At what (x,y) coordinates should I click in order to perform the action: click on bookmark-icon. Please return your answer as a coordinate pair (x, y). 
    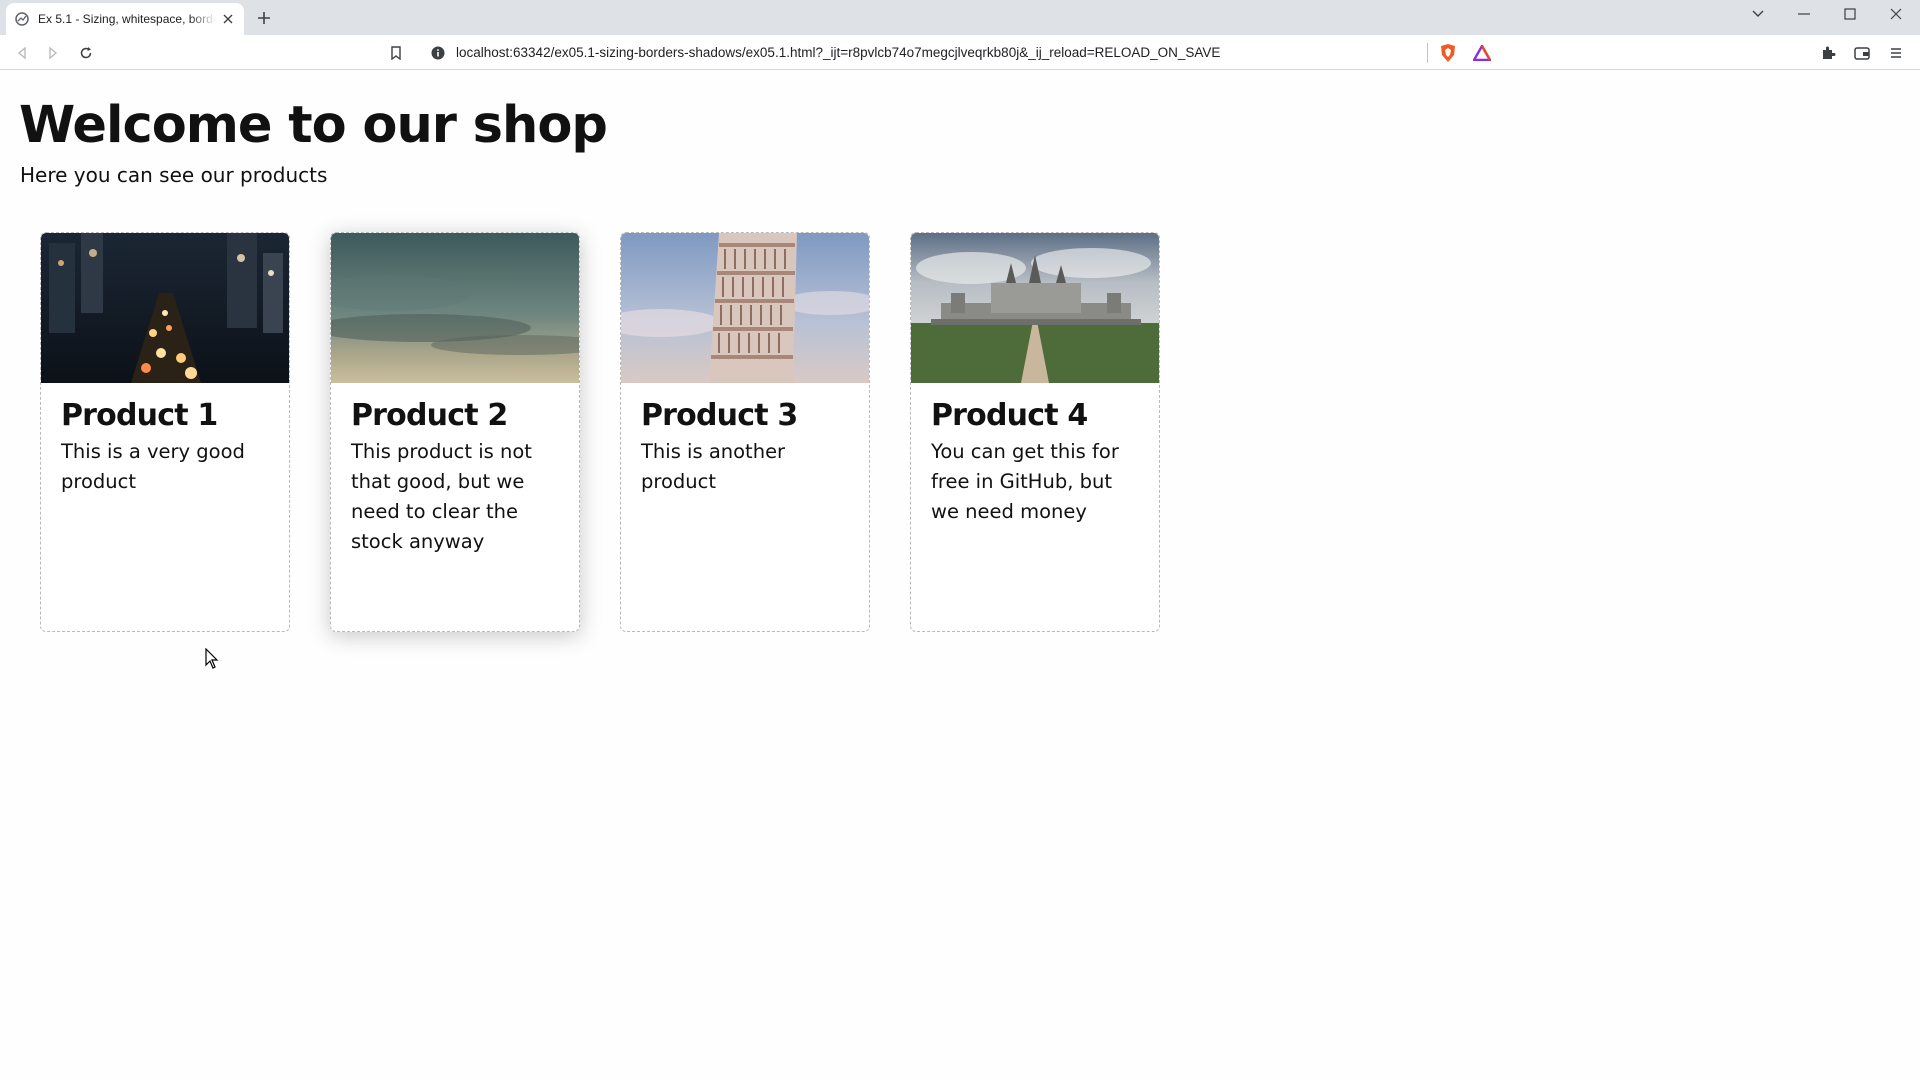
    Looking at the image, I should click on (396, 53).